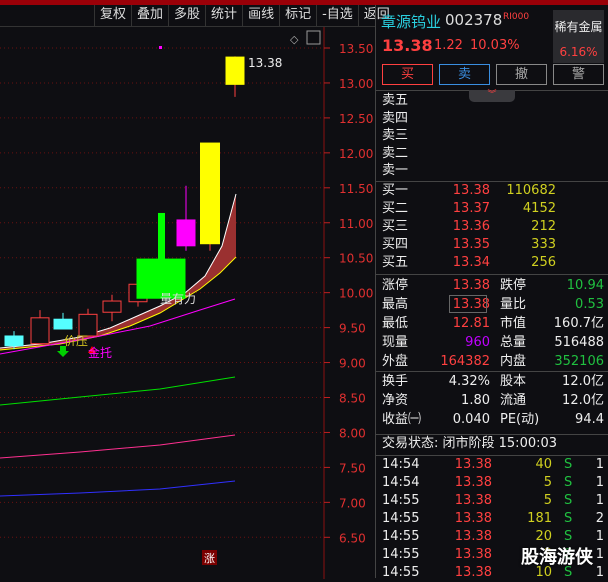 The width and height of the screenshot is (608, 582). Describe the element at coordinates (337, 15) in the screenshot. I see `toolbar-remove-watchlist: -自选` at that location.